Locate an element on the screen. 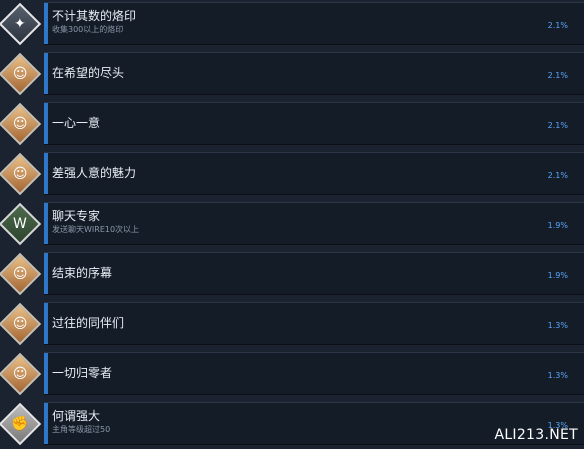 Image resolution: width=584 pixels, height=449 pixels. achievement-title: 过往的同伴们 is located at coordinates (88, 323).